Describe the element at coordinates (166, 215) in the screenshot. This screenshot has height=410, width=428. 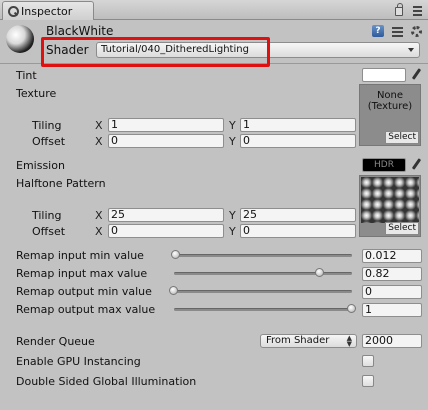
I see `halftone-tiling-x-field: 25` at that location.